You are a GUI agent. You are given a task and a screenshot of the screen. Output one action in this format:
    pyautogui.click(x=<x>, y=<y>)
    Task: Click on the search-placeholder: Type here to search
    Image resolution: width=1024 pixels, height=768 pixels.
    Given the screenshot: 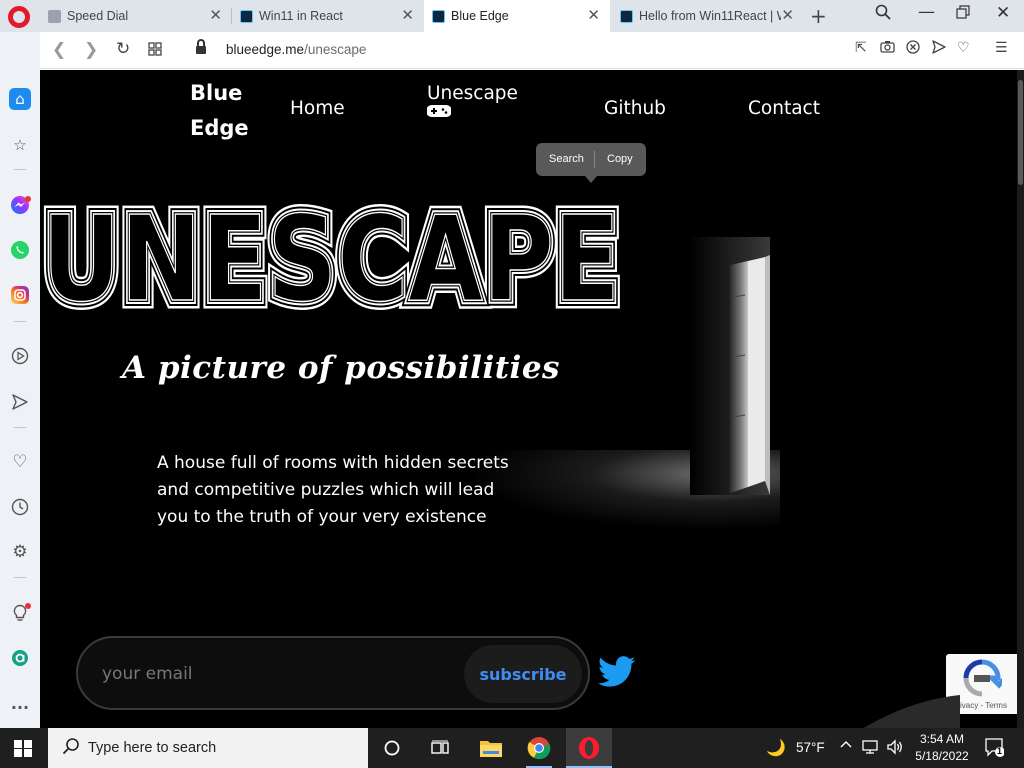 What is the action you would take?
    pyautogui.click(x=152, y=748)
    